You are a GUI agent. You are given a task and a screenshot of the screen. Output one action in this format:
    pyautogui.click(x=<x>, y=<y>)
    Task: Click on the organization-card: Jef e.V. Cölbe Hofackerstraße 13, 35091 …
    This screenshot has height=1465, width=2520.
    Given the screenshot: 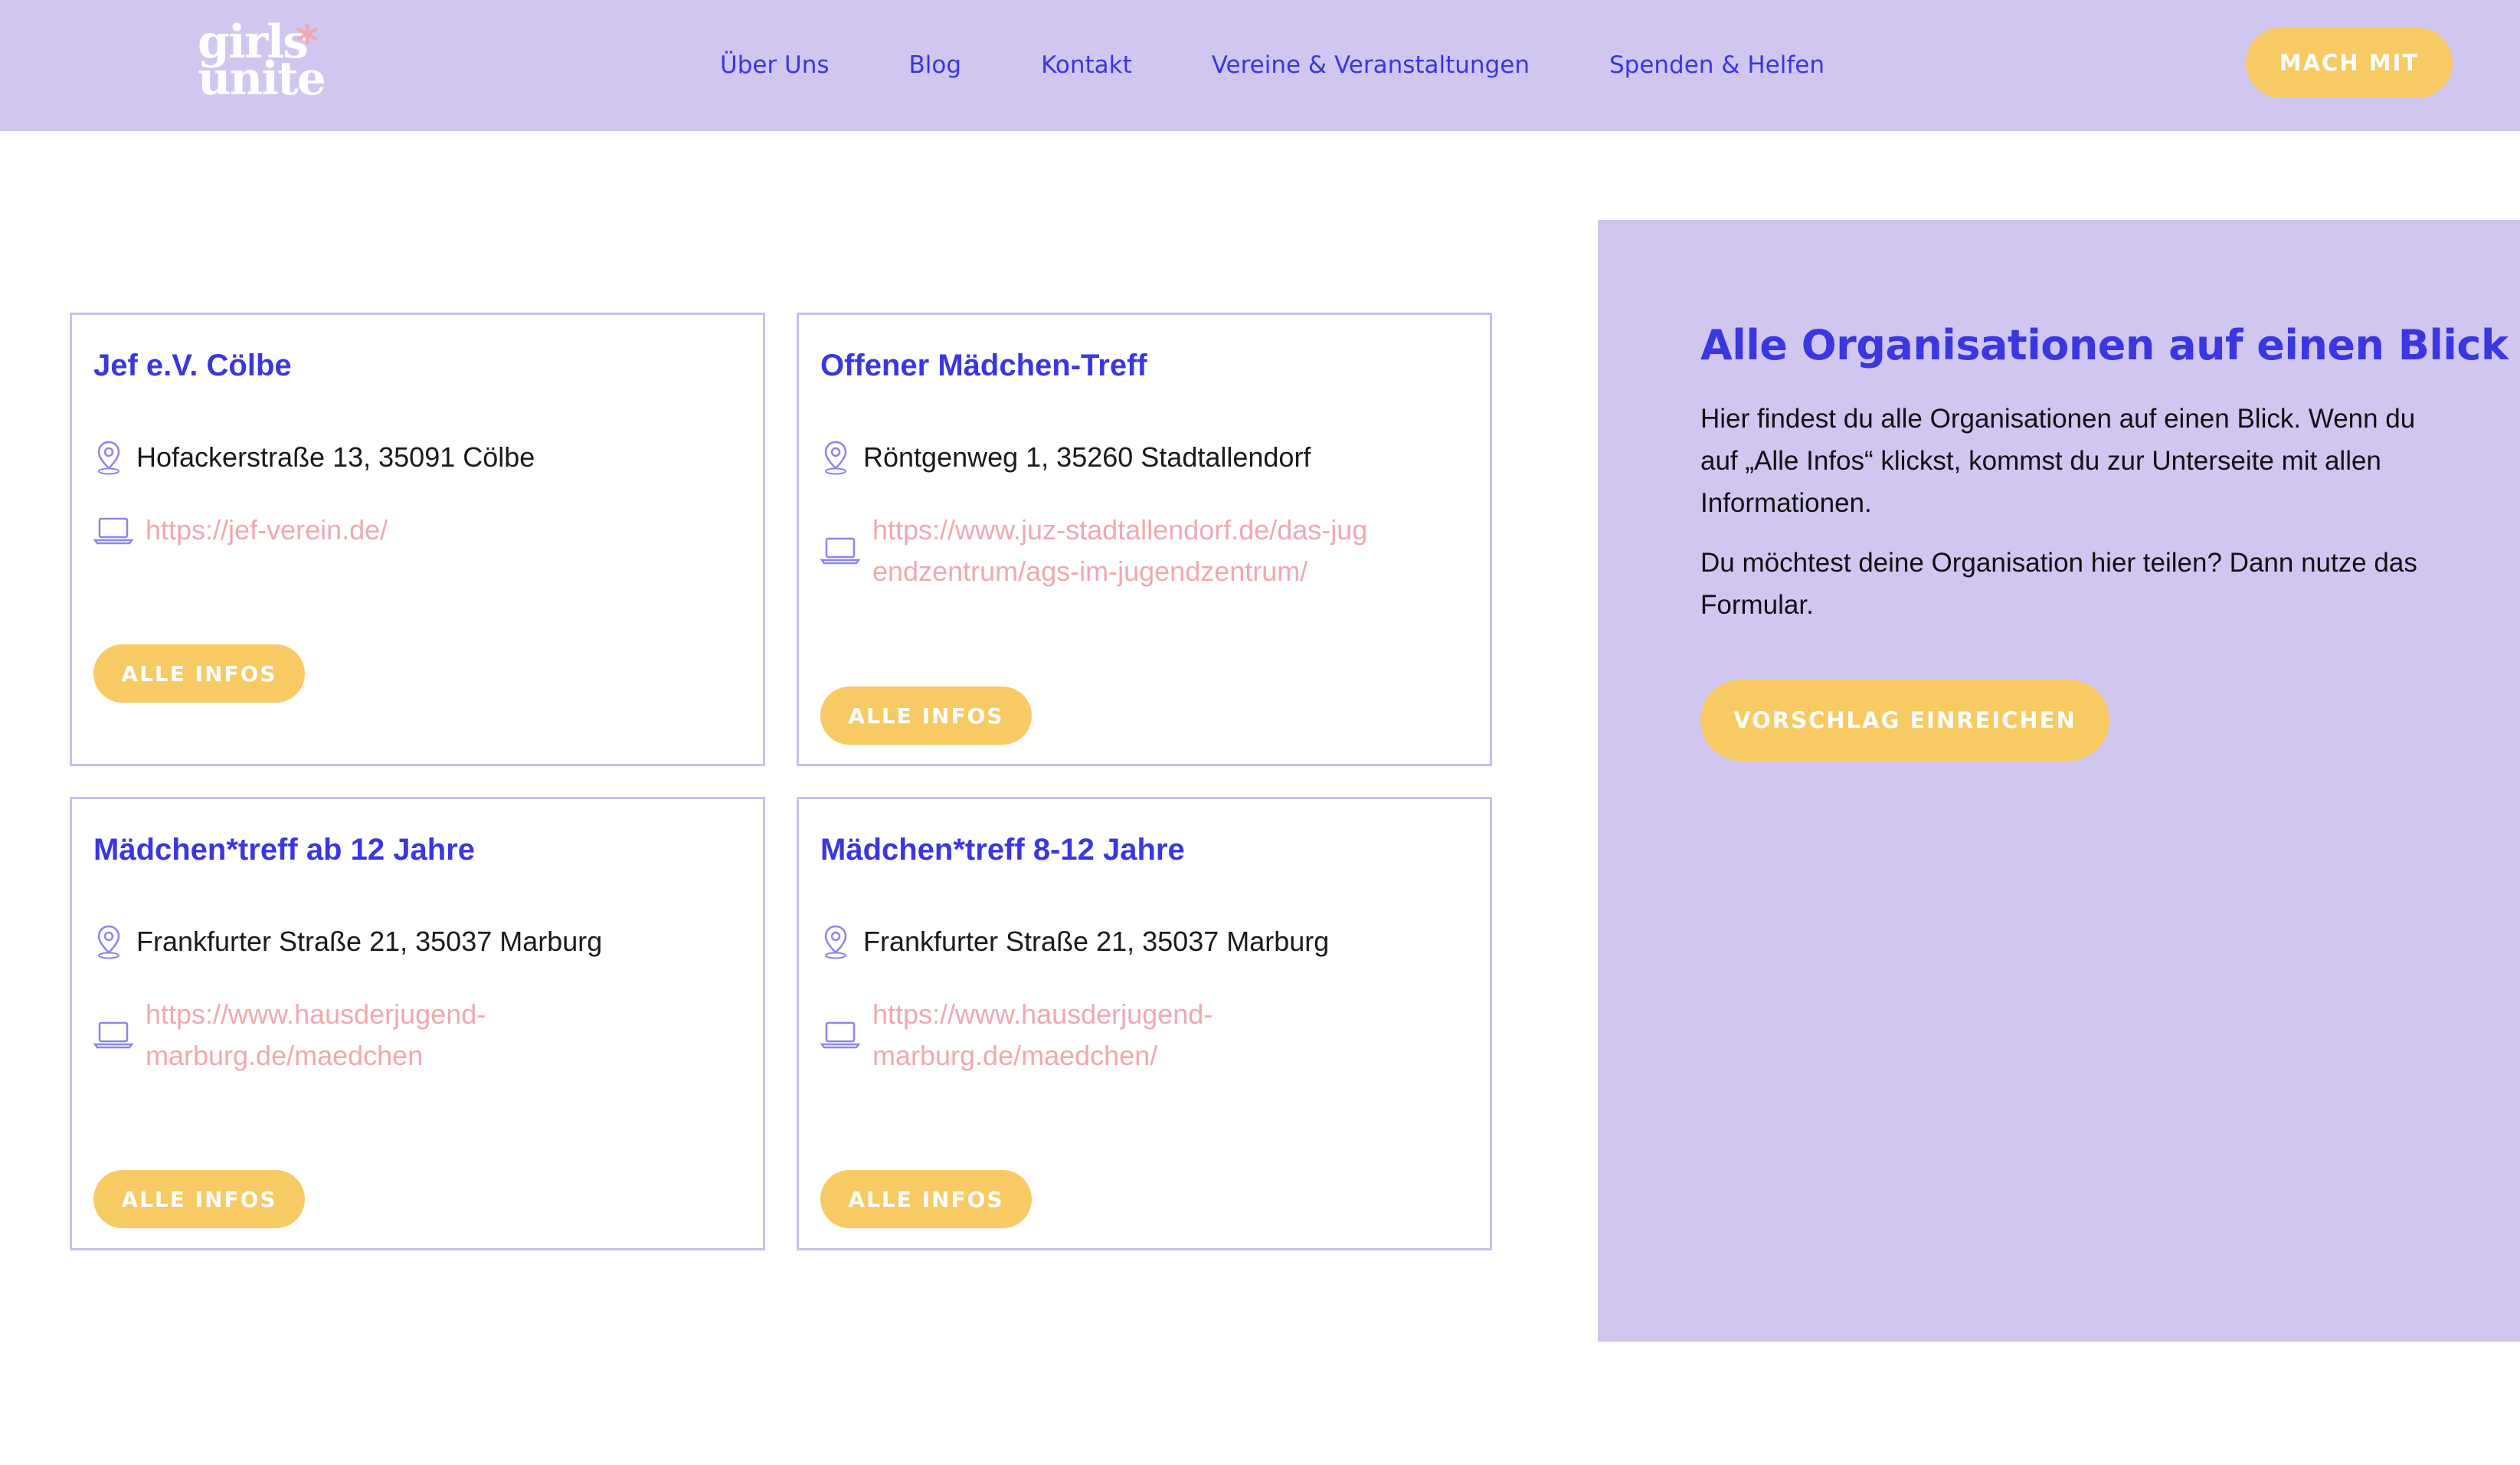 What is the action you would take?
    pyautogui.click(x=417, y=540)
    